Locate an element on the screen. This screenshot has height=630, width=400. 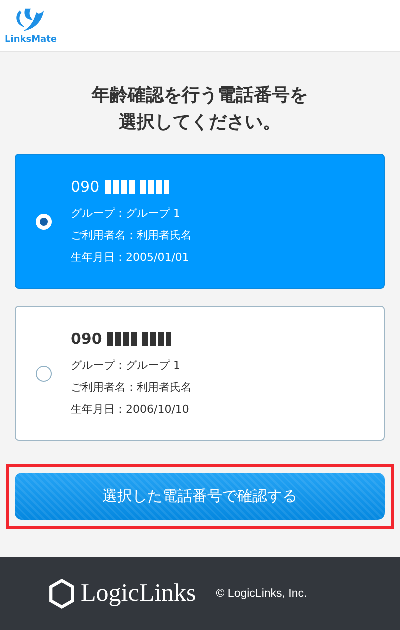
radio-button is located at coordinates (44, 374).